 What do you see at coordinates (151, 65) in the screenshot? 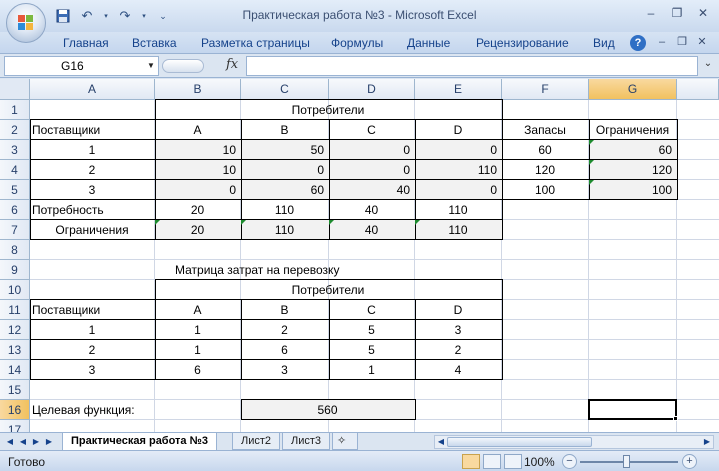
I see `name-box-dropdown-icon: ▼` at bounding box center [151, 65].